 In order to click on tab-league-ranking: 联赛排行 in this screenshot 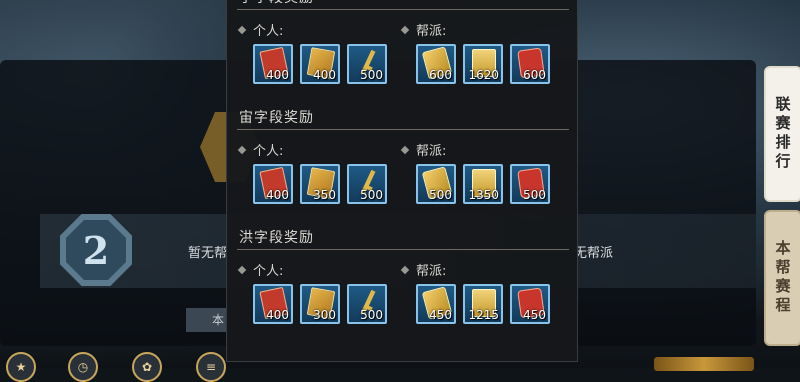, I will do `click(782, 134)`.